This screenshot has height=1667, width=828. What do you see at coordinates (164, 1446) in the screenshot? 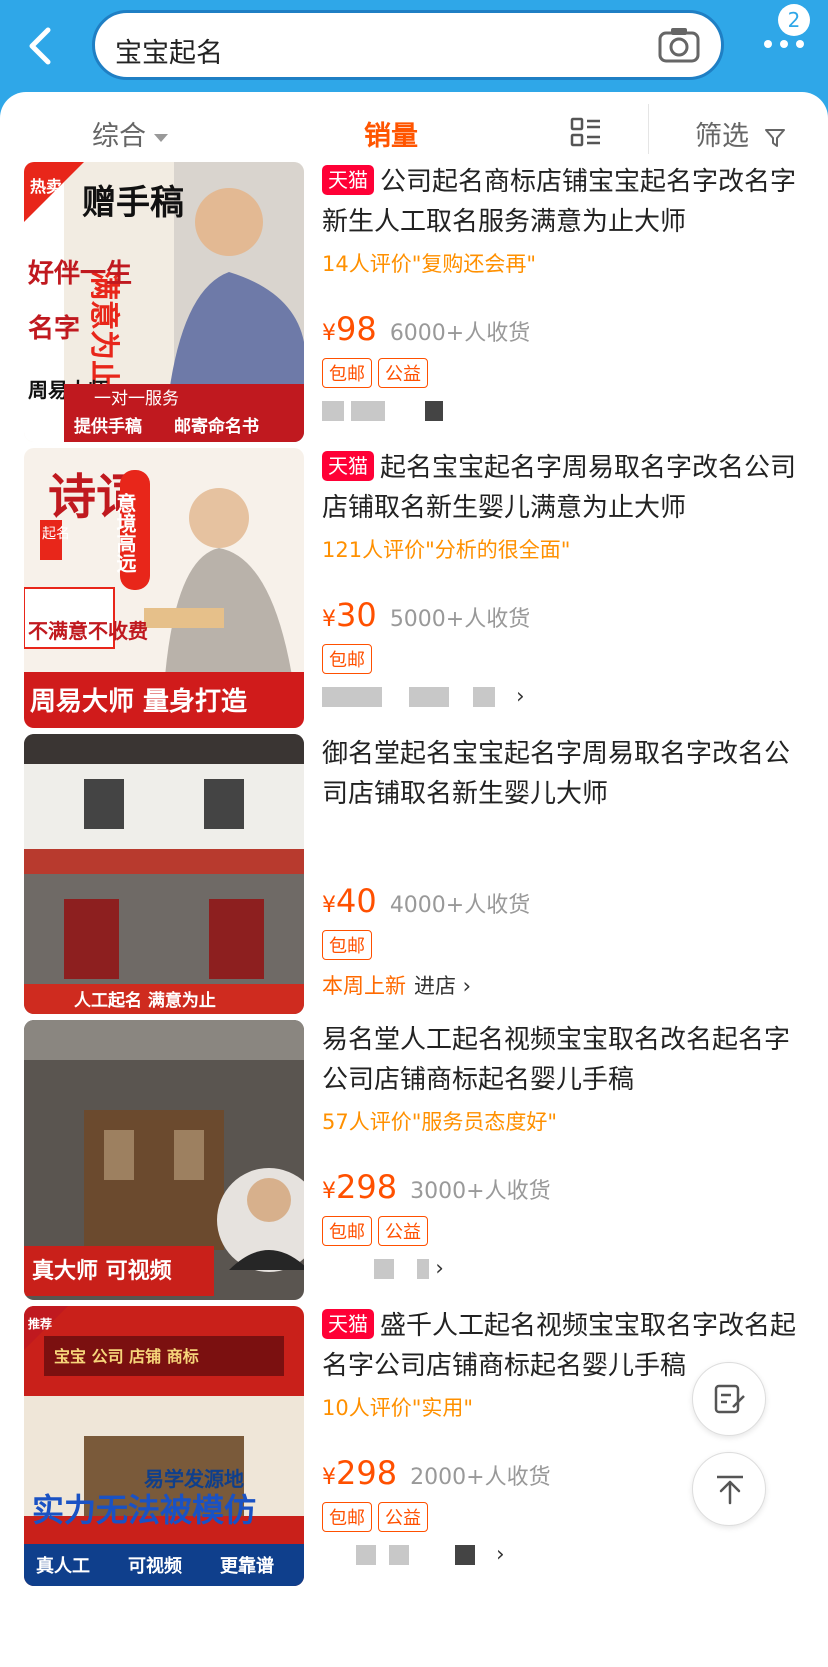
I see `product-image: 宝宝 公司 店铺 商标 易学发源地 实力无法被模仿 真人工 可视频 更靠谱 推荐` at bounding box center [164, 1446].